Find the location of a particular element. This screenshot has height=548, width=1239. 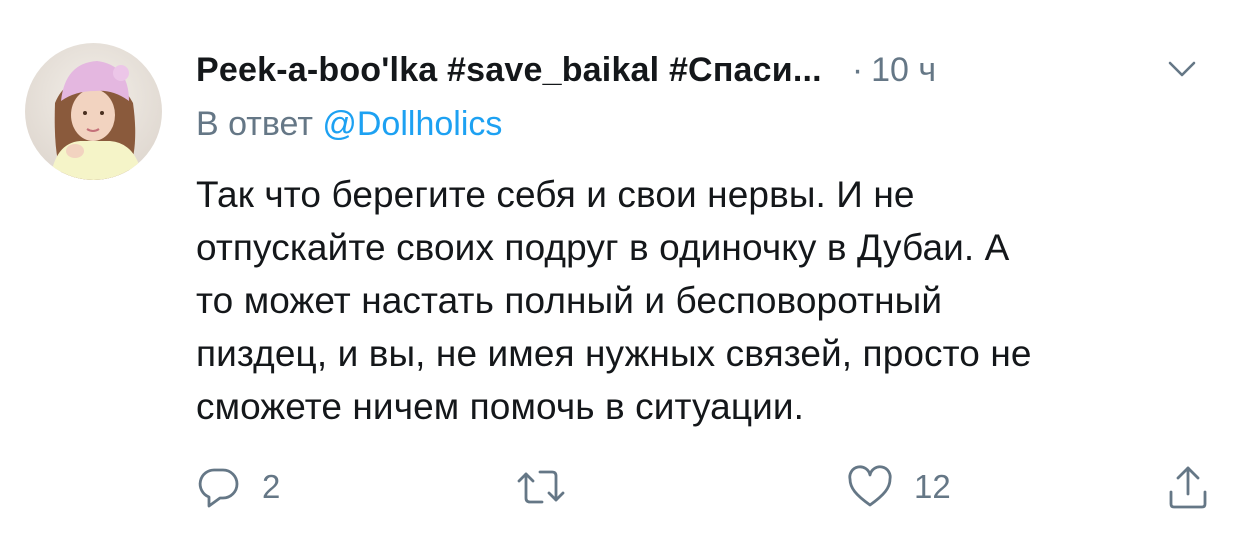

reply-mention-link: @Dollholics is located at coordinates (412, 124).